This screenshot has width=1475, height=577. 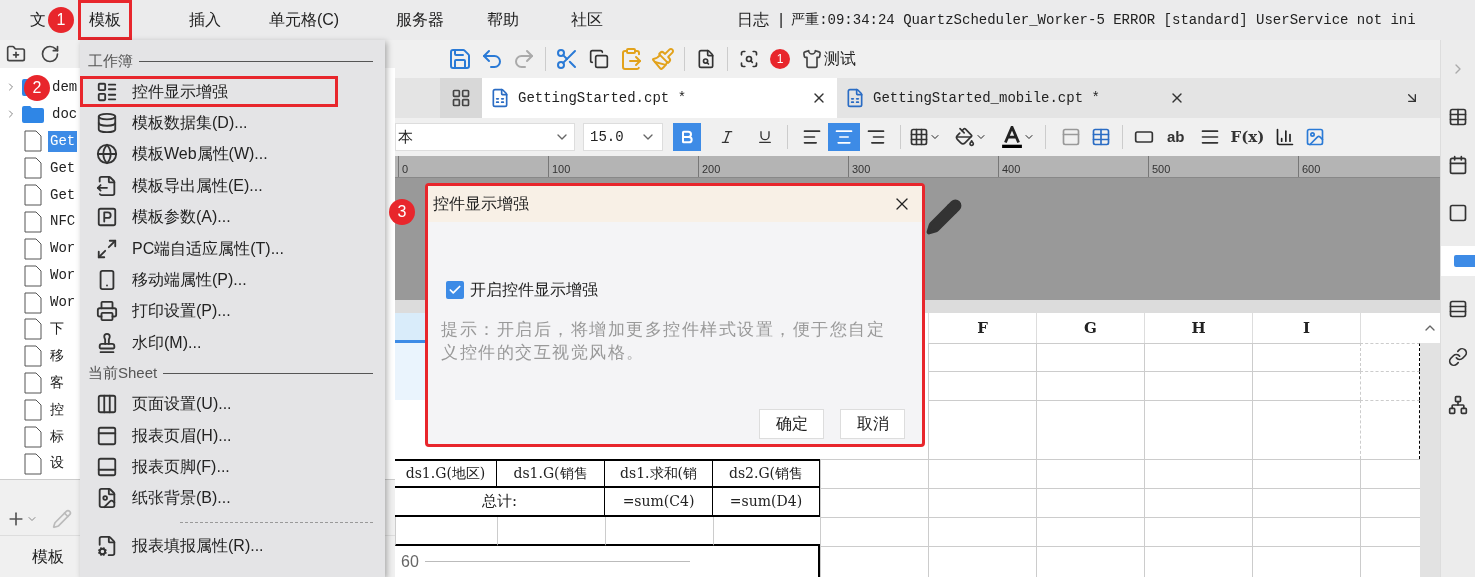 I want to click on database-icon, so click(x=107, y=123).